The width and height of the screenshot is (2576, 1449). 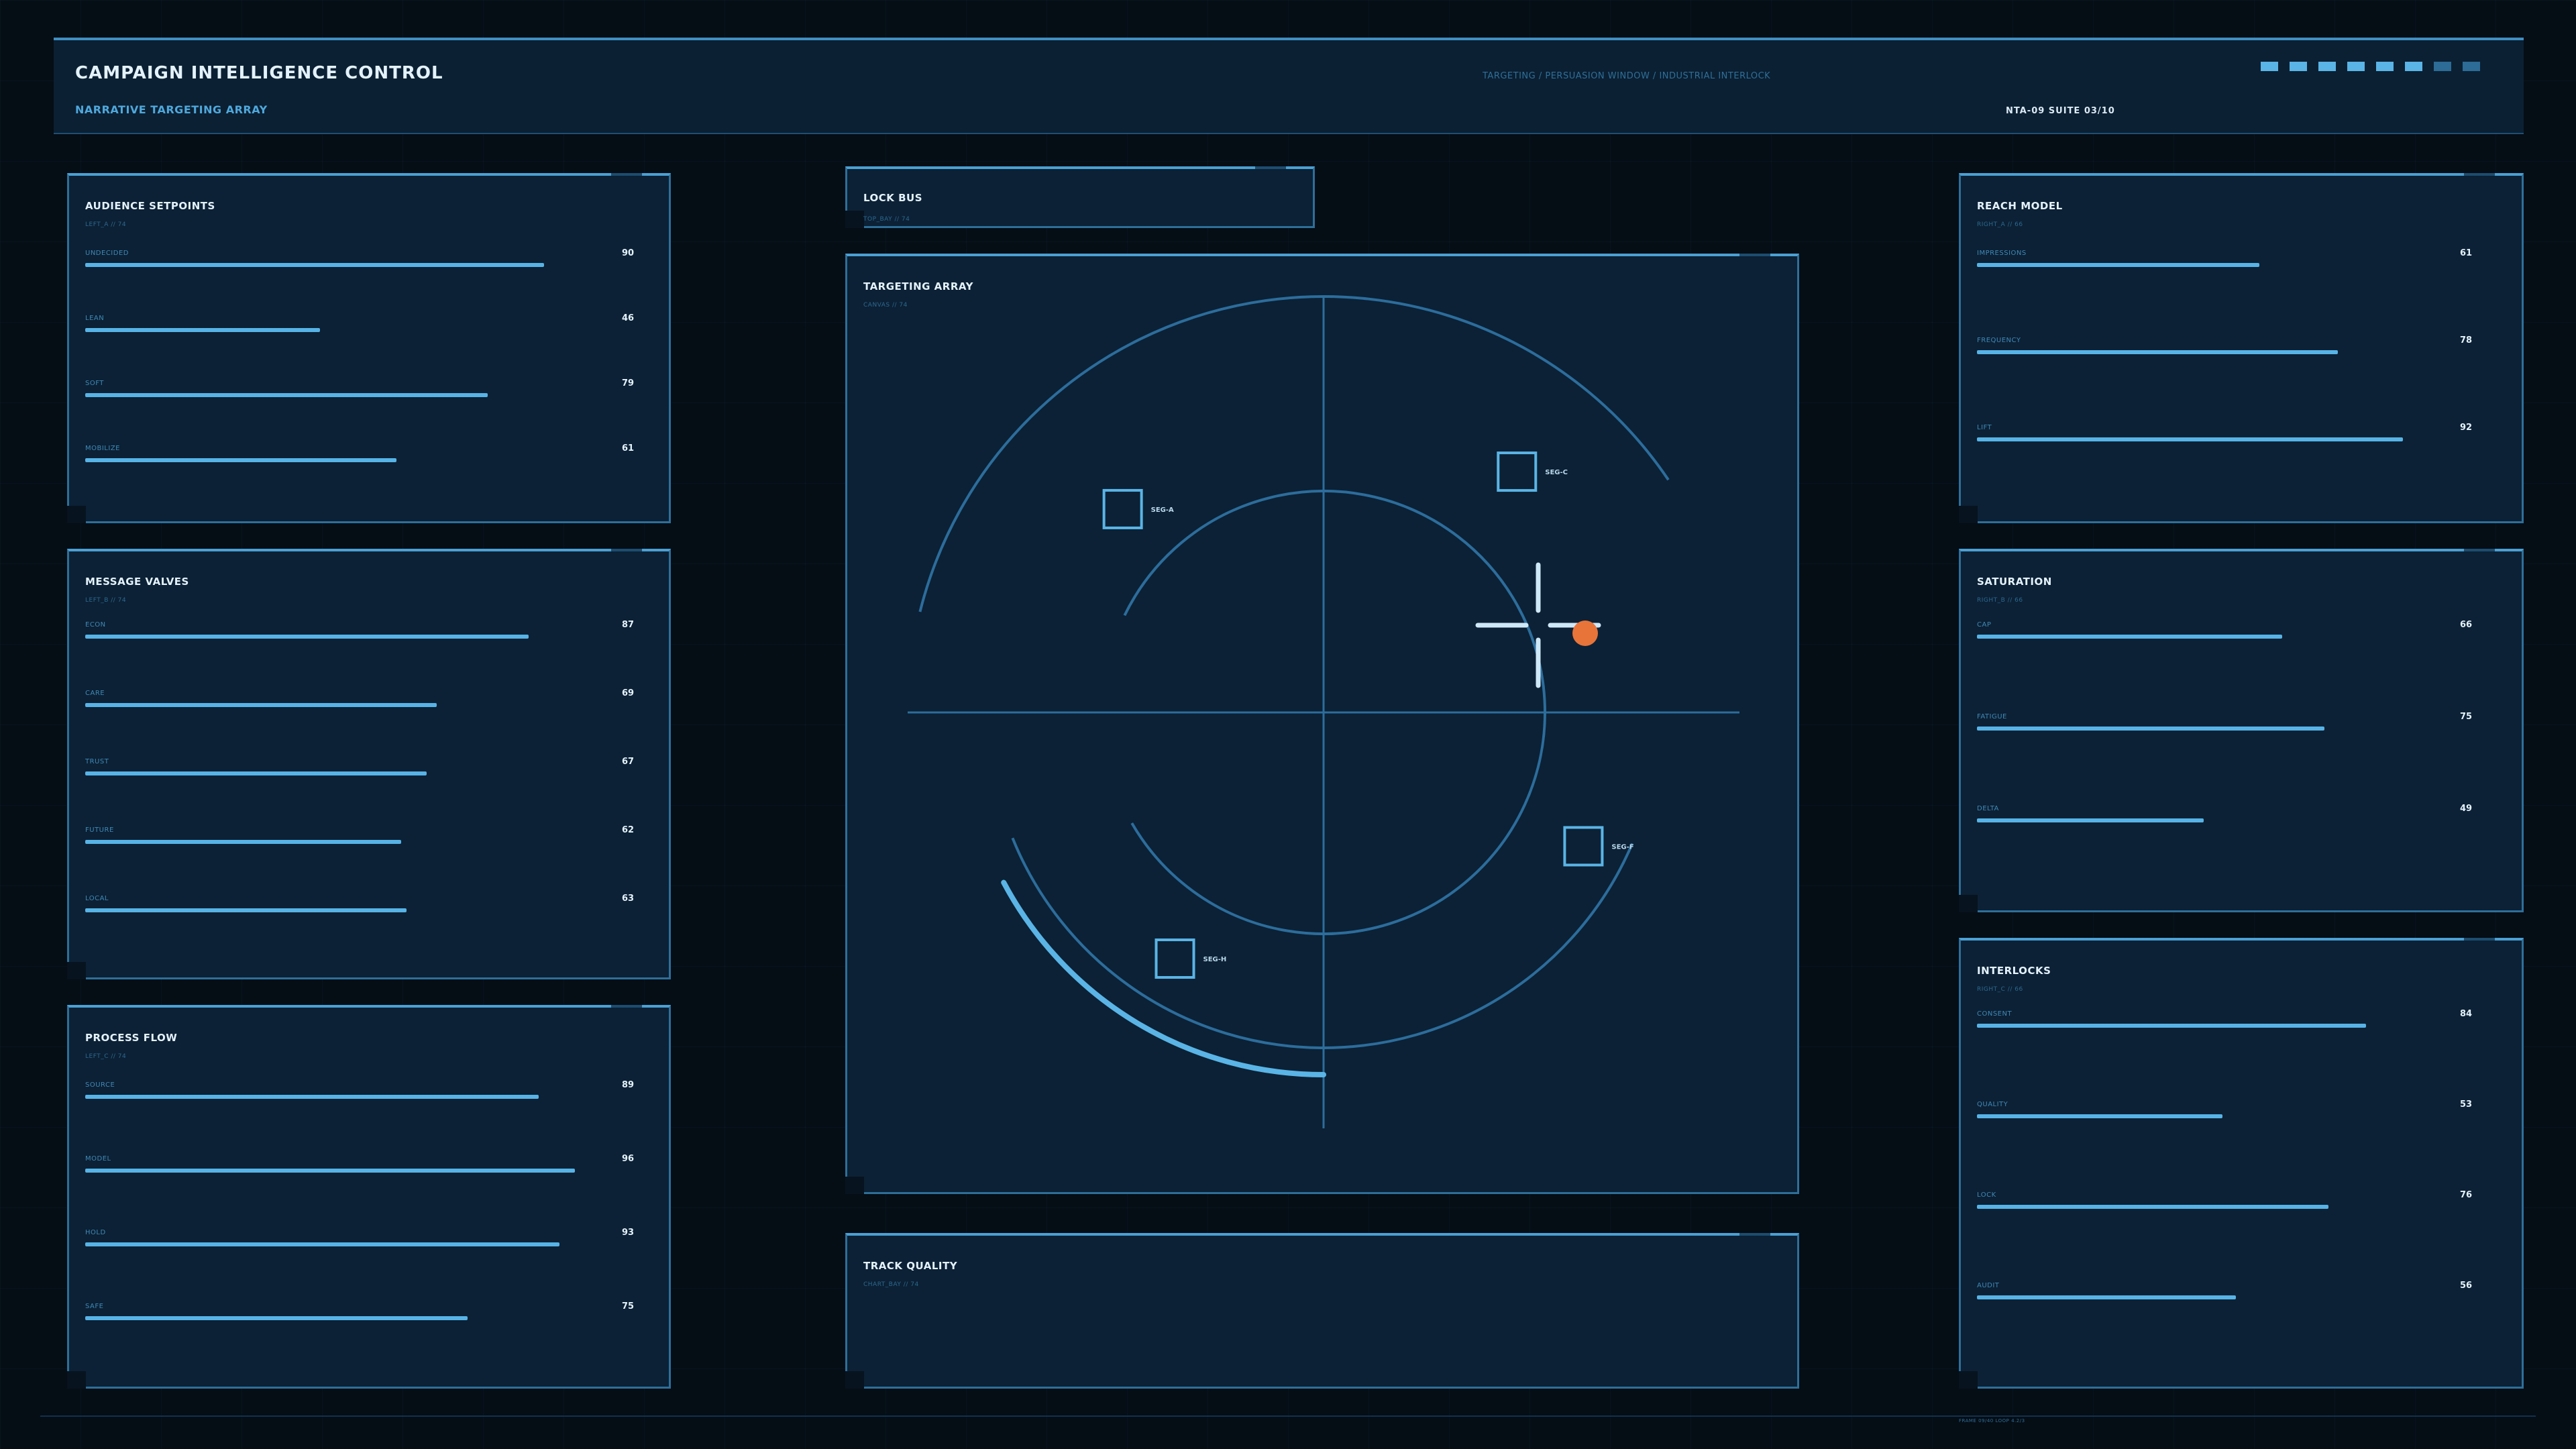 I want to click on panel-subtitle: LEFT_A // 74, so click(x=106, y=224).